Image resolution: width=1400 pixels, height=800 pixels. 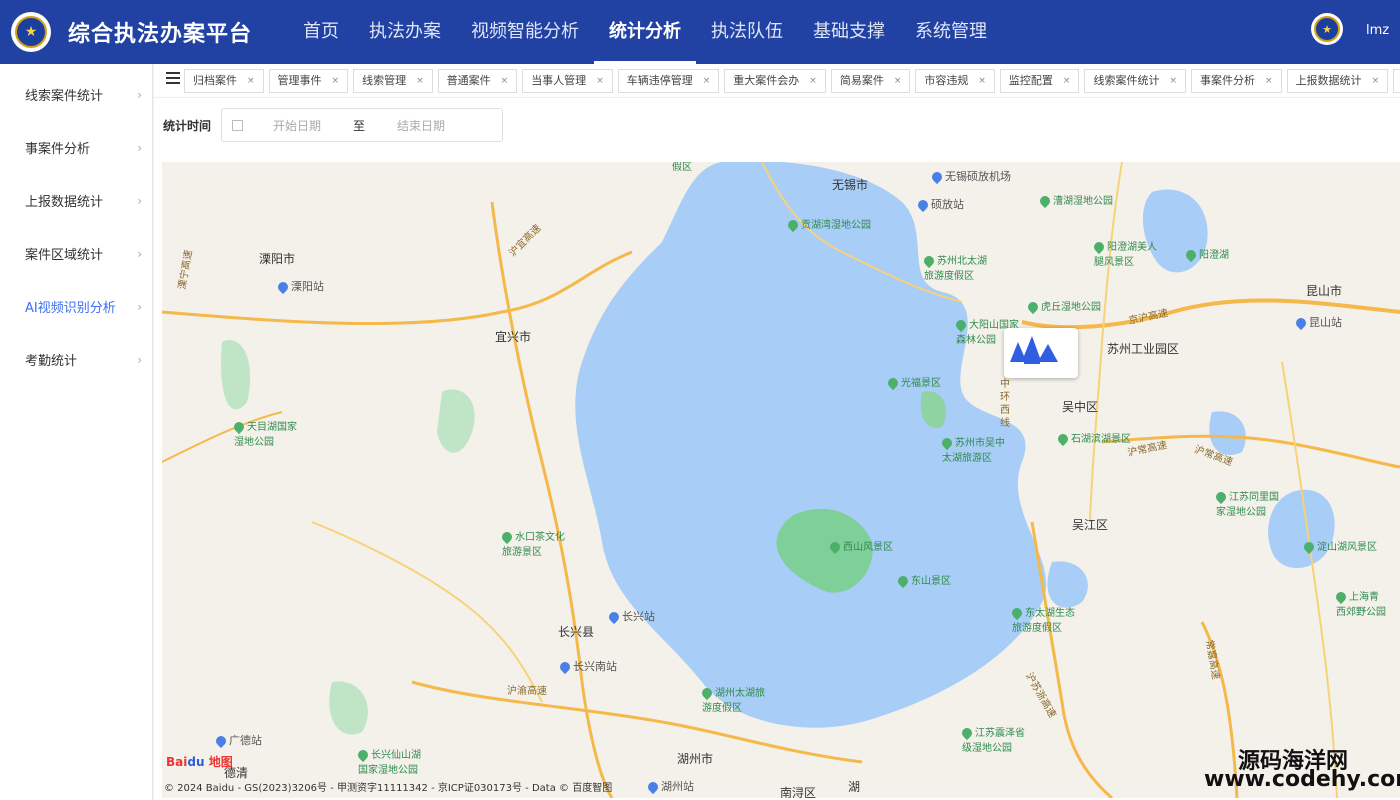 What do you see at coordinates (630, 616) in the screenshot?
I see `map-label: 长兴站` at bounding box center [630, 616].